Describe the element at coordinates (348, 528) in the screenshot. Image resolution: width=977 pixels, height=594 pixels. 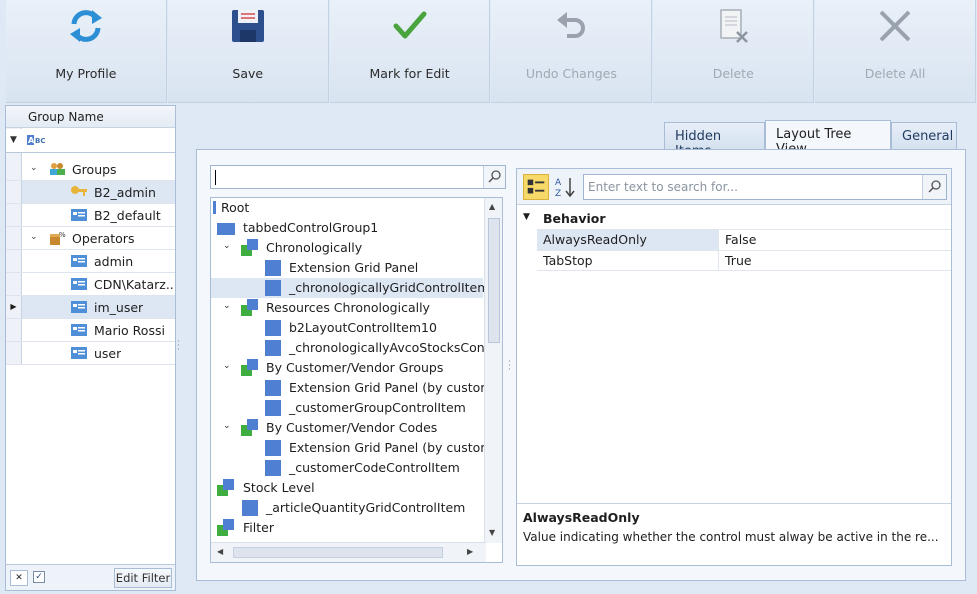
I see `tree-node-filter: Filter` at that location.